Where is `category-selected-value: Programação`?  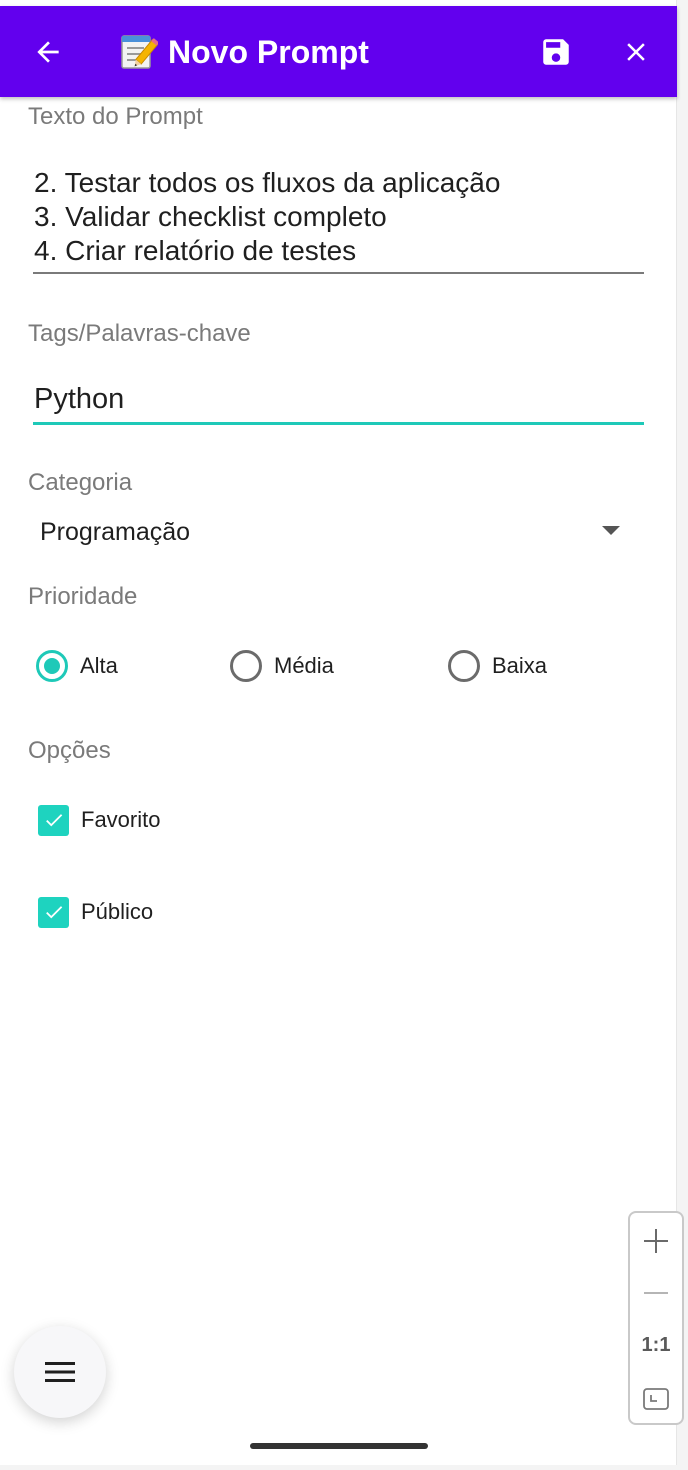 category-selected-value: Programação is located at coordinates (115, 532).